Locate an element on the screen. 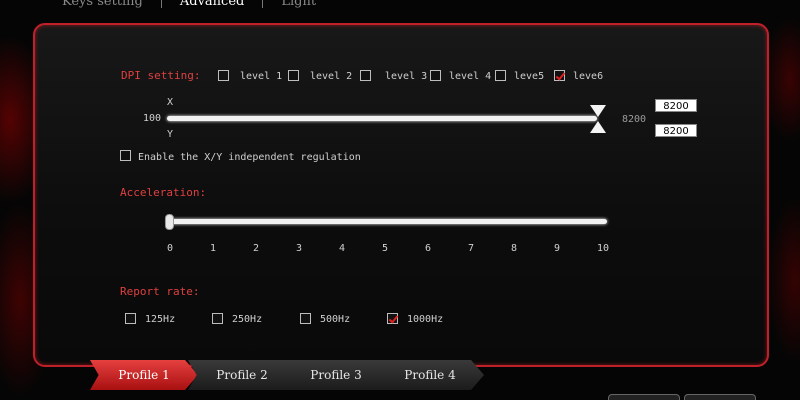 Image resolution: width=800 pixels, height=400 pixels. report-rate-1000-checkbox is located at coordinates (392, 318).